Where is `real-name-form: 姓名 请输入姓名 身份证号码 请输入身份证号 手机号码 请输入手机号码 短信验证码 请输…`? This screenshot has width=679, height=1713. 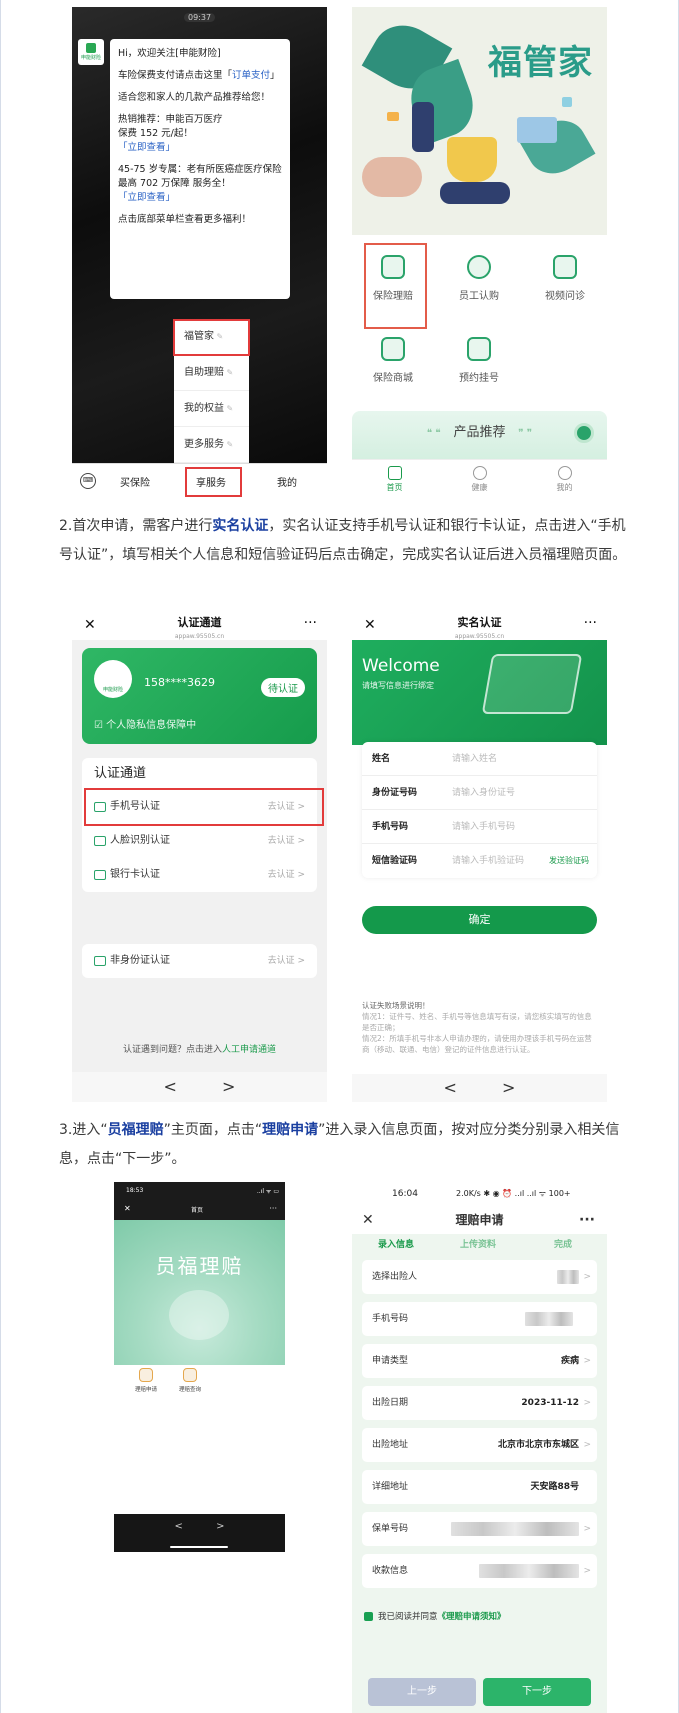 real-name-form: 姓名 请输入姓名 身份证号码 请输入身份证号 手机号码 请输入手机号码 短信验证码 请输… is located at coordinates (479, 810).